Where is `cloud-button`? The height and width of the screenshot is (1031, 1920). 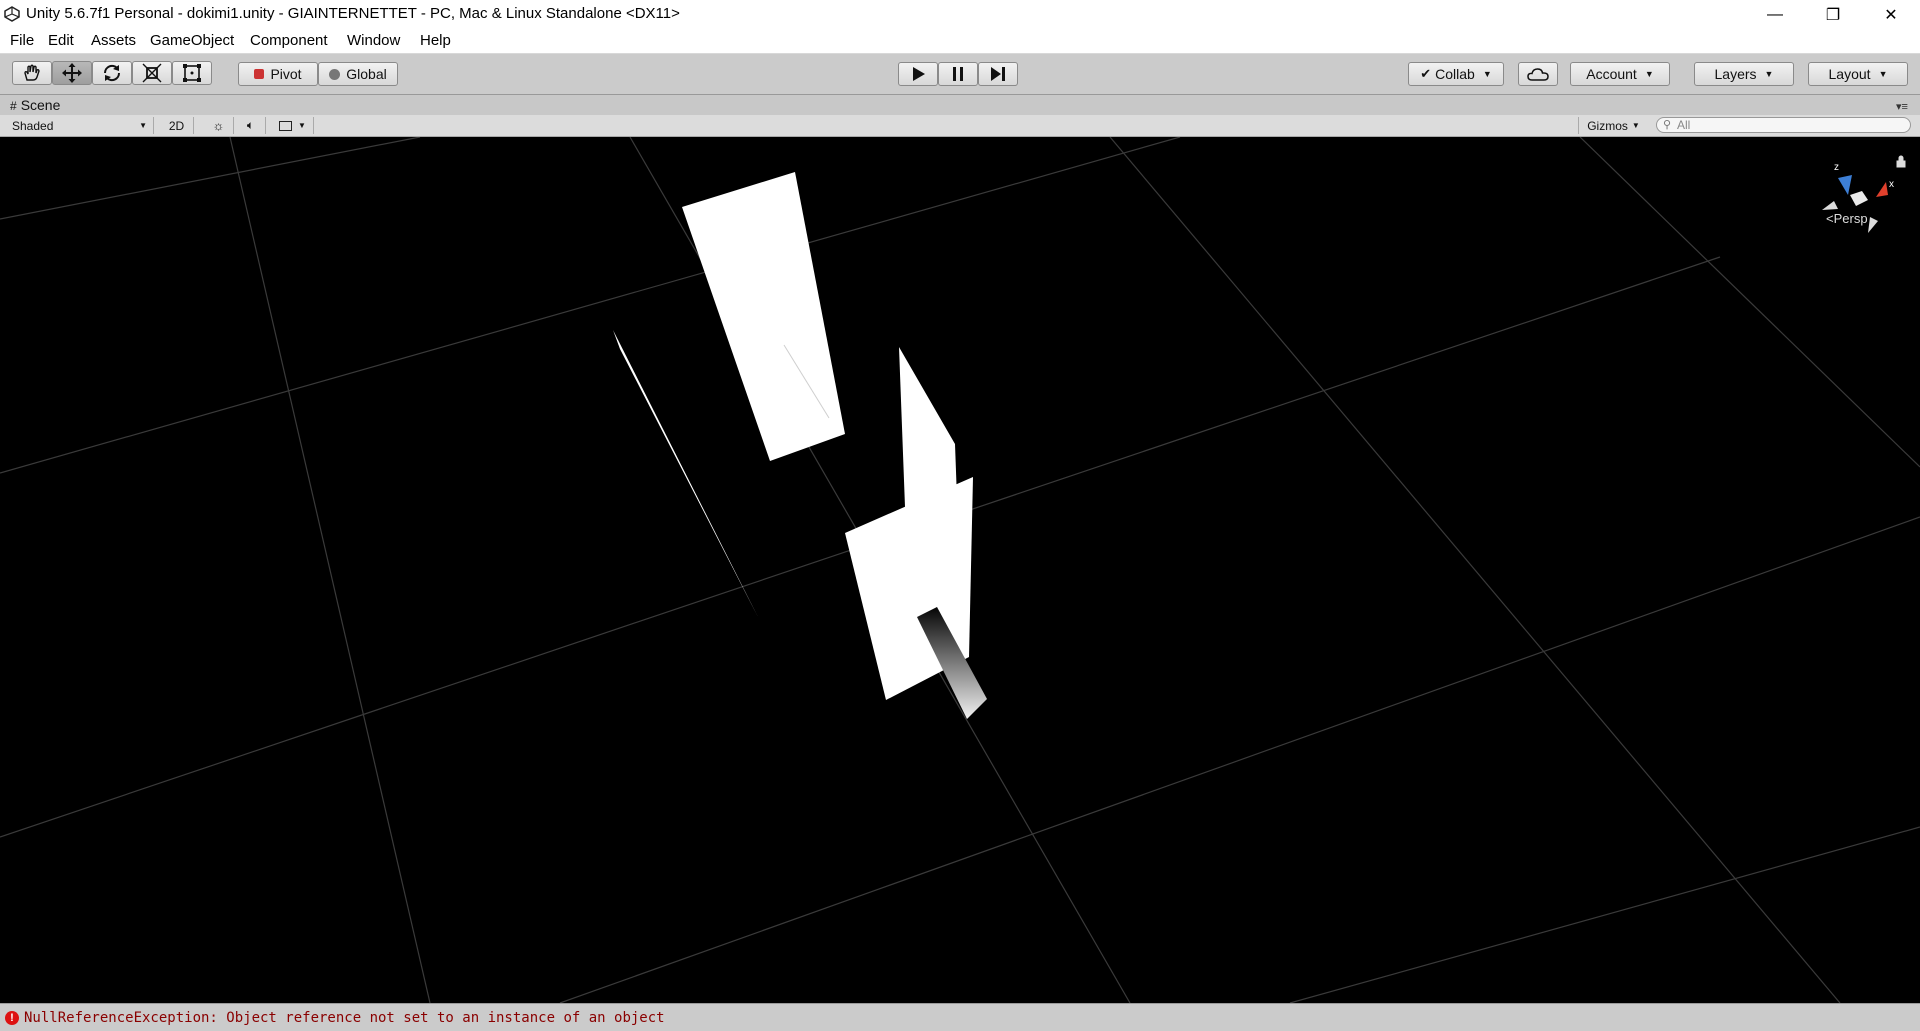
cloud-button is located at coordinates (1538, 74).